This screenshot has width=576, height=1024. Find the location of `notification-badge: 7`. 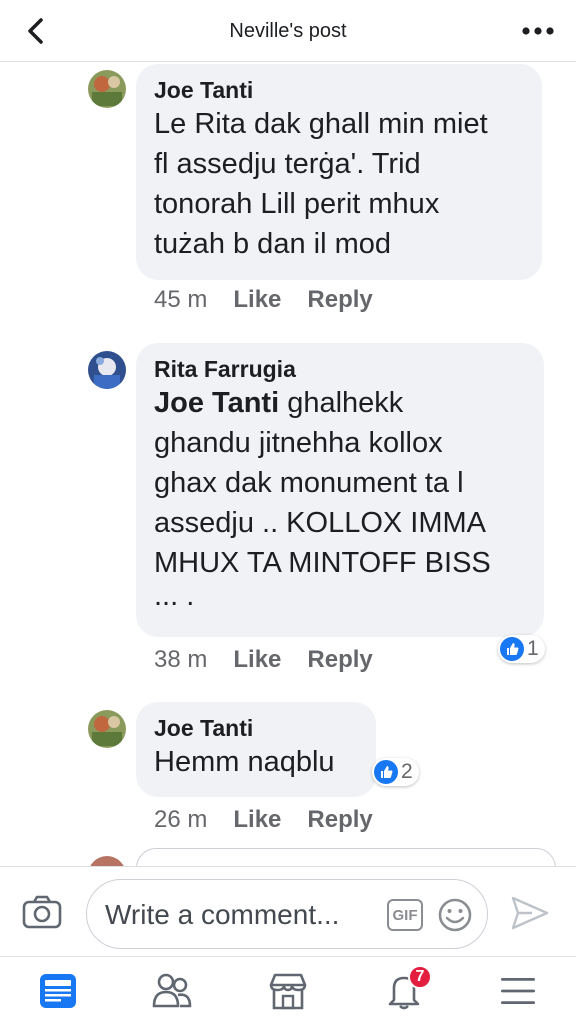

notification-badge: 7 is located at coordinates (420, 977).